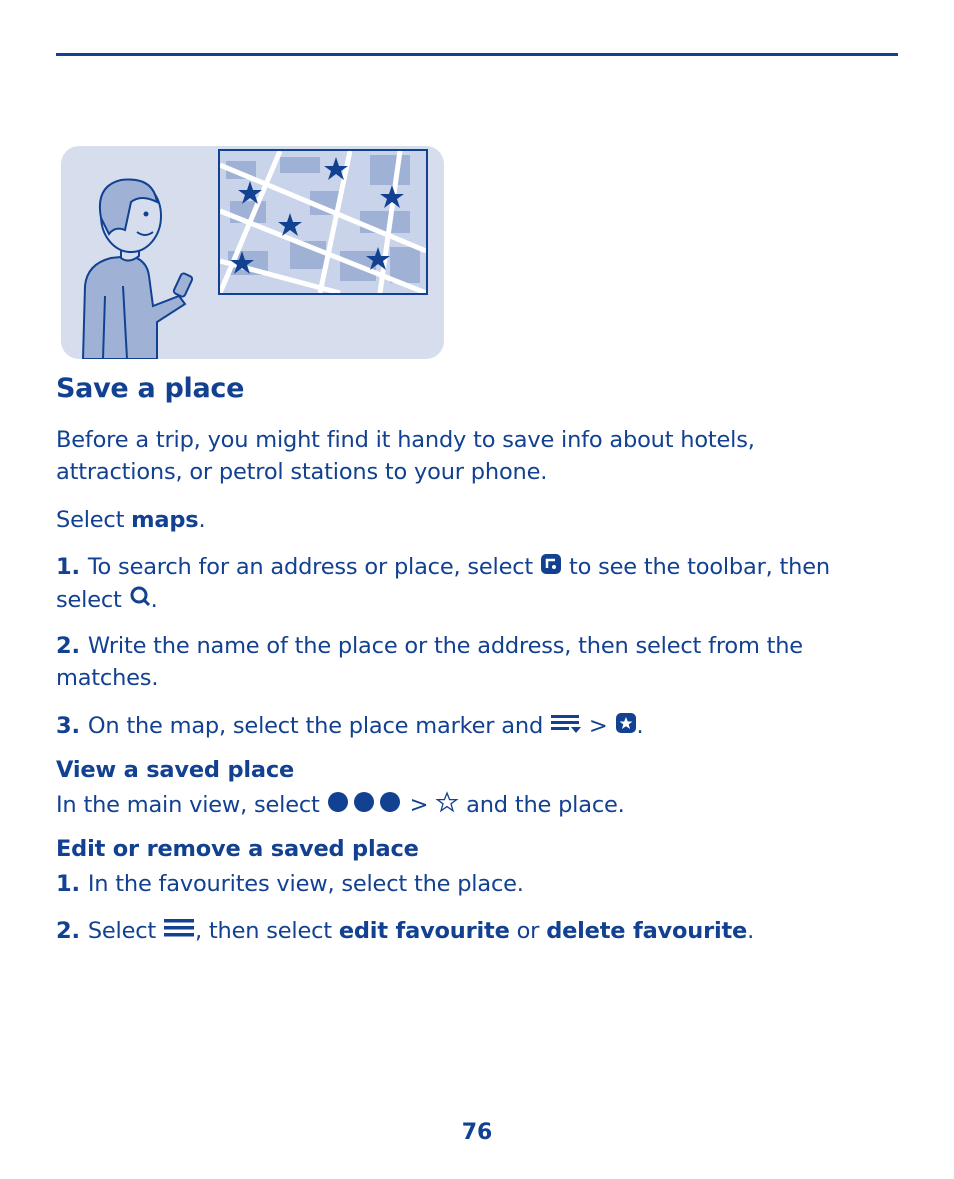 Image resolution: width=954 pixels, height=1179 pixels. Describe the element at coordinates (140, 600) in the screenshot. I see `search-icon` at that location.